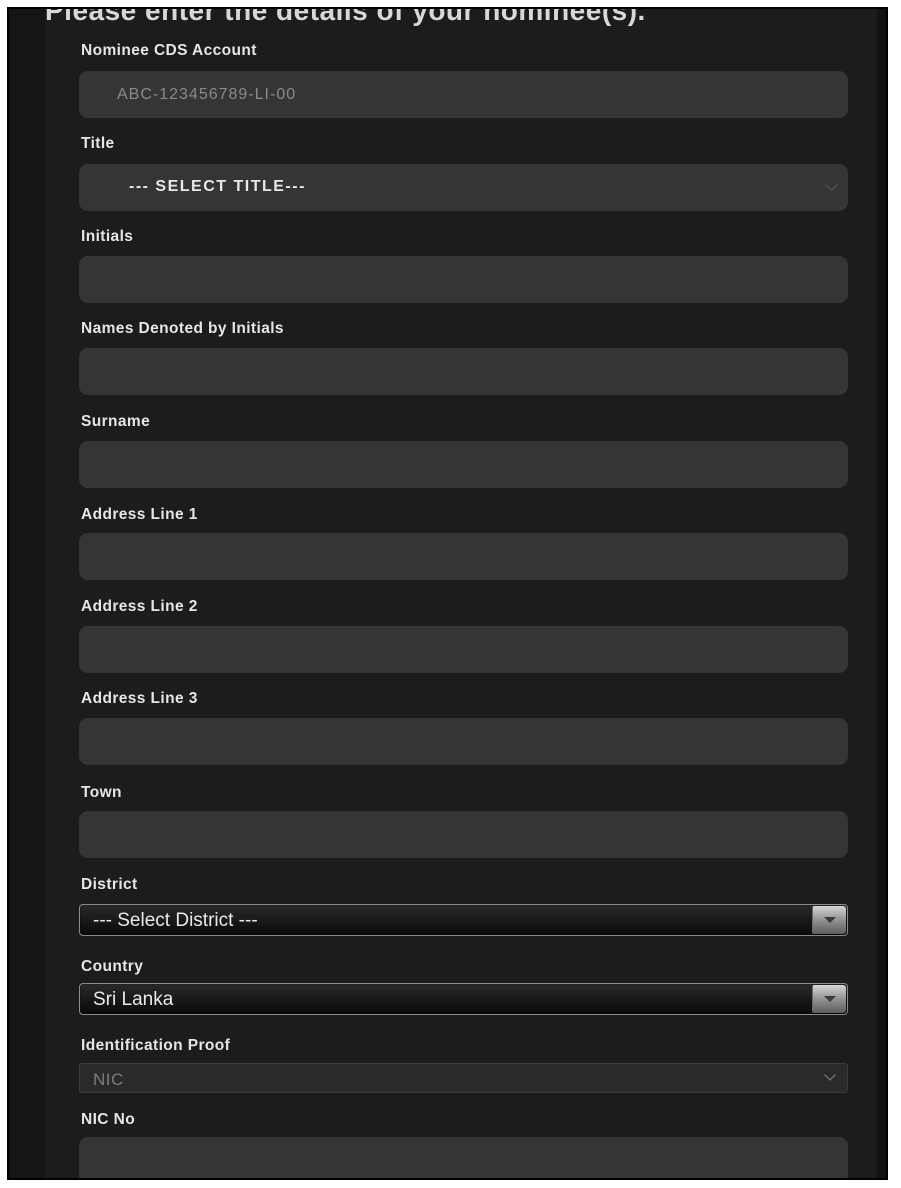 Image resolution: width=901 pixels, height=1188 pixels. What do you see at coordinates (463, 1078) in the screenshot?
I see `identification-proof-select: NIC` at bounding box center [463, 1078].